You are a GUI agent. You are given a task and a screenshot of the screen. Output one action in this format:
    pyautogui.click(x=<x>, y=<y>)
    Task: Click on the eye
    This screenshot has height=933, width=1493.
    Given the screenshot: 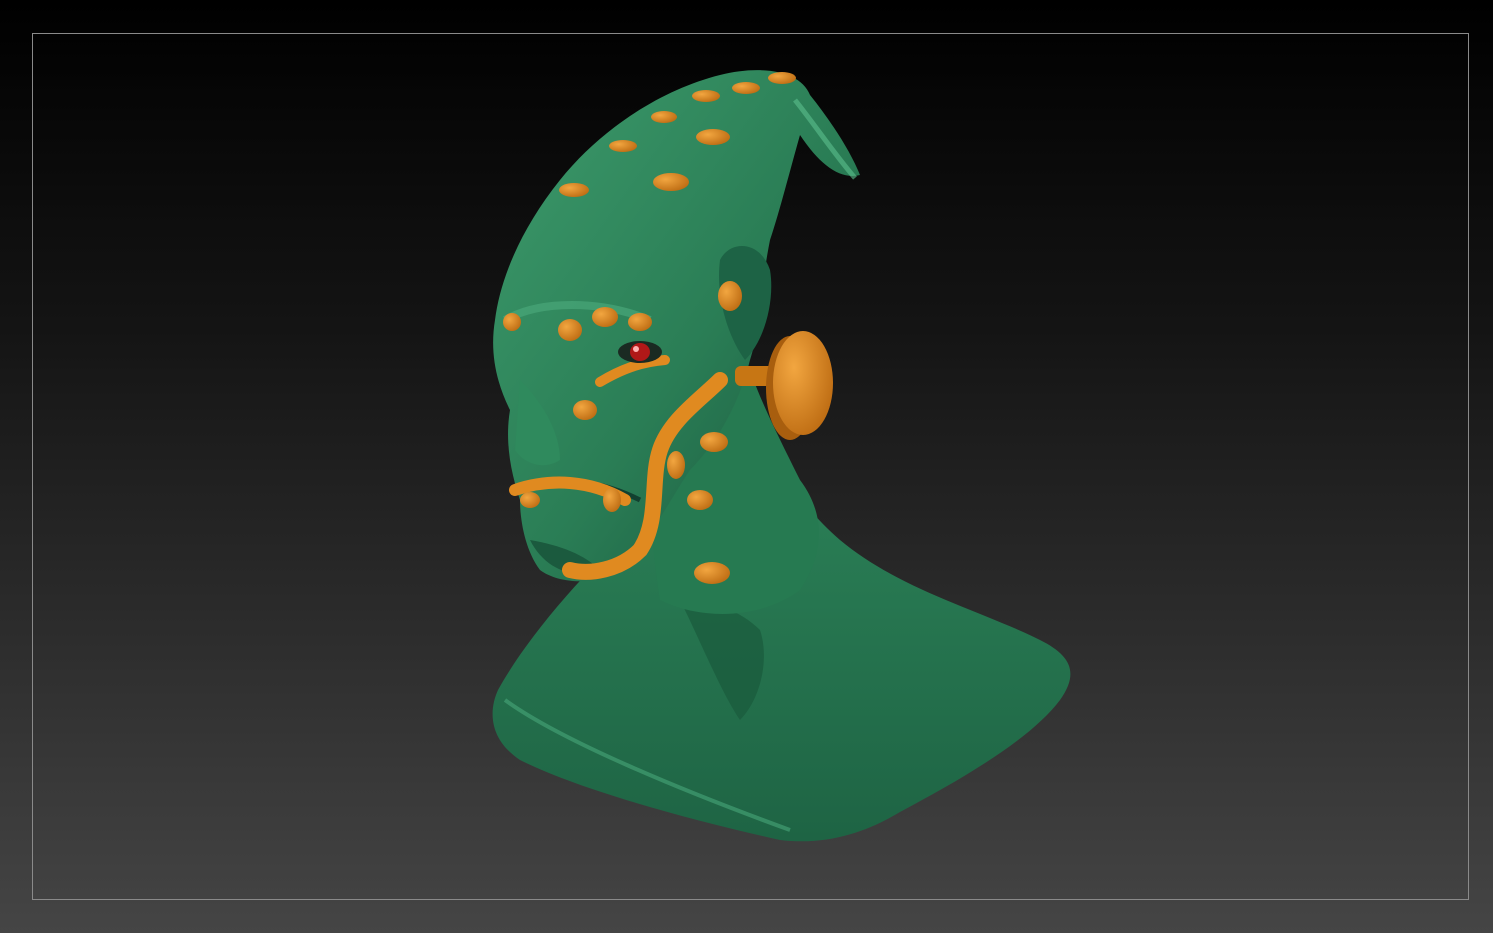 What is the action you would take?
    pyautogui.click(x=640, y=352)
    